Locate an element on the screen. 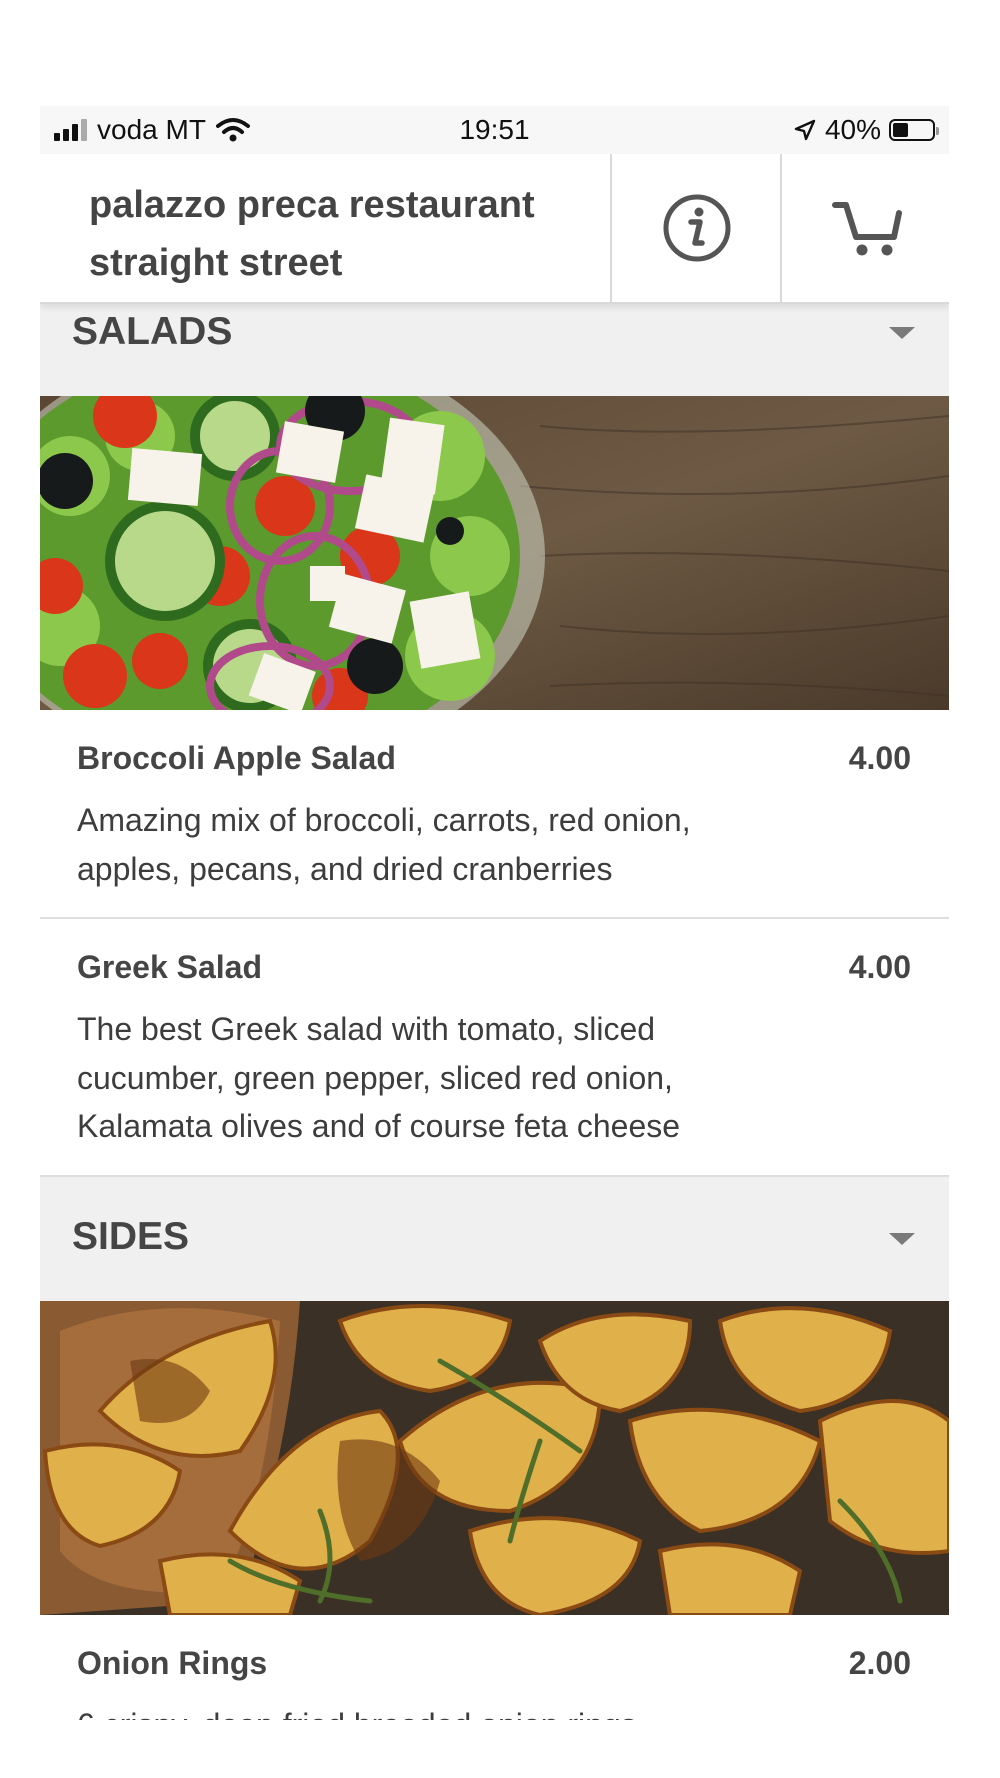 Image resolution: width=1000 pixels, height=1778 pixels. restaurant-street: straight street is located at coordinates (216, 263).